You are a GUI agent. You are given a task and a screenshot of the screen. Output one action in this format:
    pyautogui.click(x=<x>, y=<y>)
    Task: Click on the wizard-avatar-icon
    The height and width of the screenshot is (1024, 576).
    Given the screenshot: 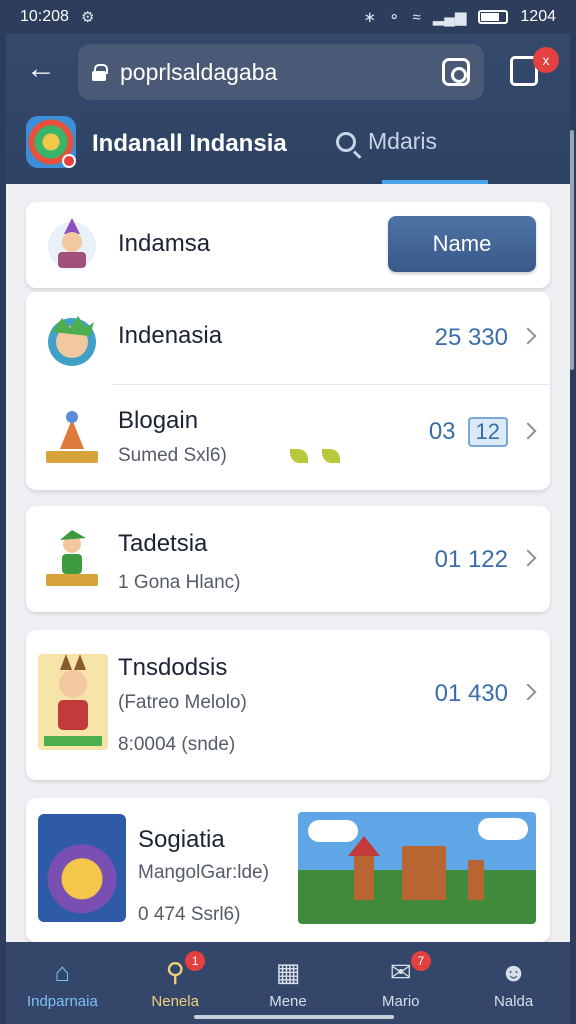 What is the action you would take?
    pyautogui.click(x=72, y=244)
    